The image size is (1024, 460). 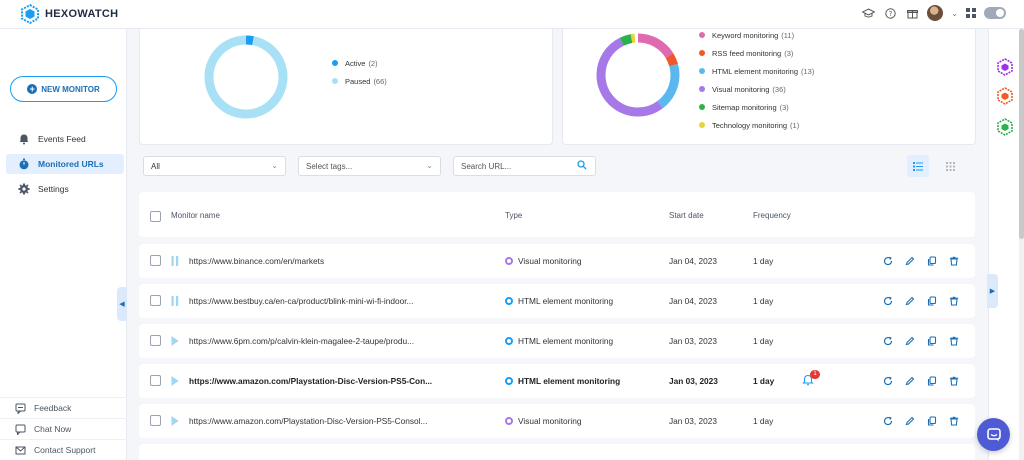 What do you see at coordinates (971, 13) in the screenshot?
I see `apps-grid-icon` at bounding box center [971, 13].